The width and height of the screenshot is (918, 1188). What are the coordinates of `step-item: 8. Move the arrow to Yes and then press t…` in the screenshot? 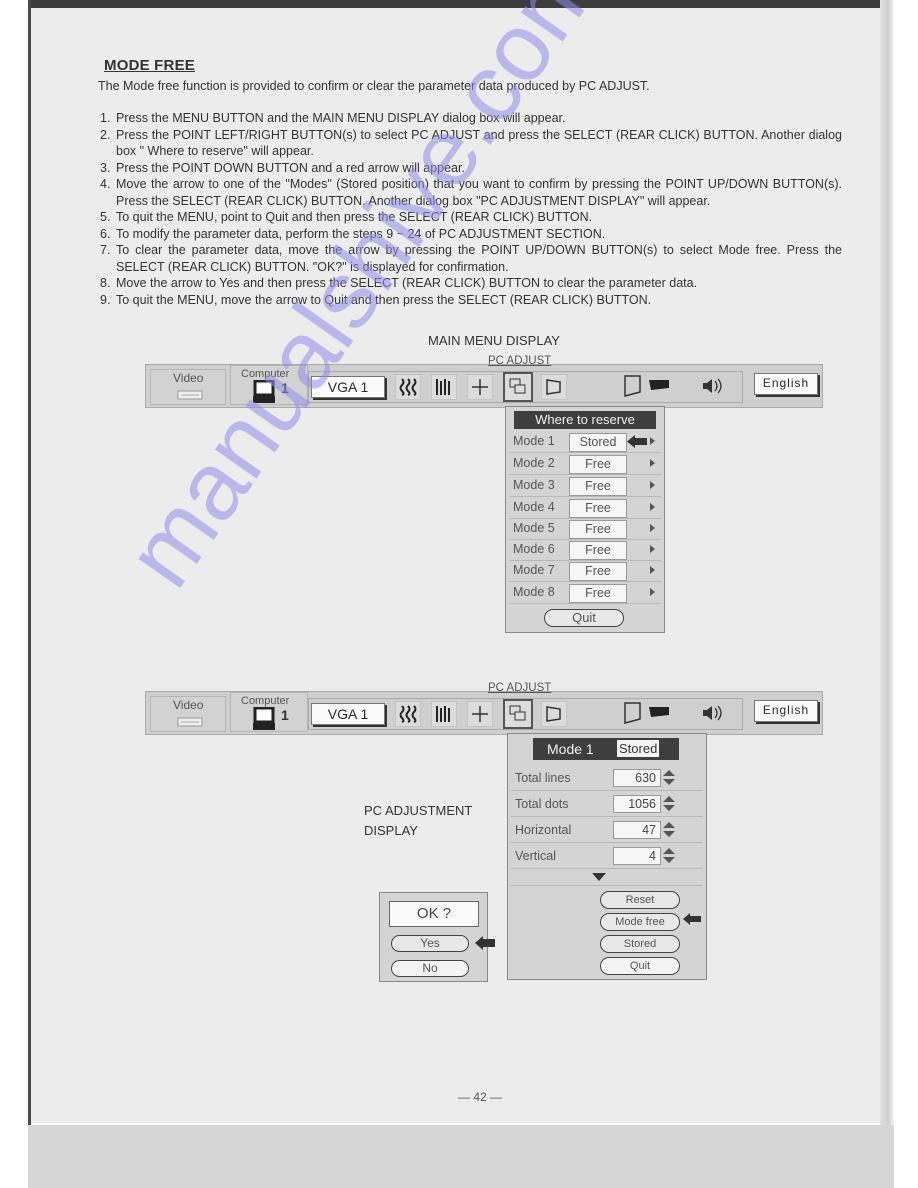 It's located at (471, 283).